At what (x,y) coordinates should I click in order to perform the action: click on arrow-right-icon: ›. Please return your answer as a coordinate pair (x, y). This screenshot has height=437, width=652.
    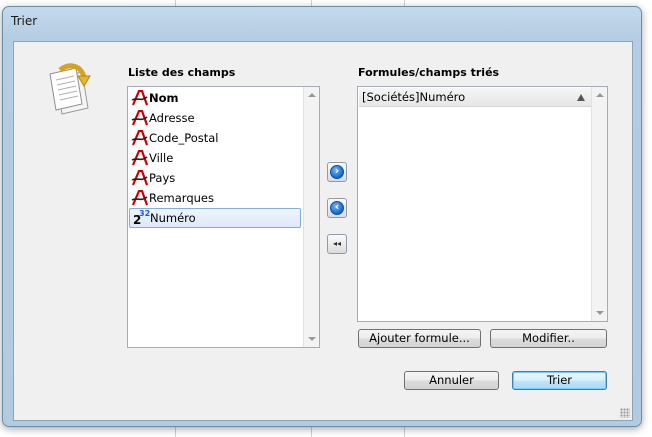
    Looking at the image, I should click on (337, 171).